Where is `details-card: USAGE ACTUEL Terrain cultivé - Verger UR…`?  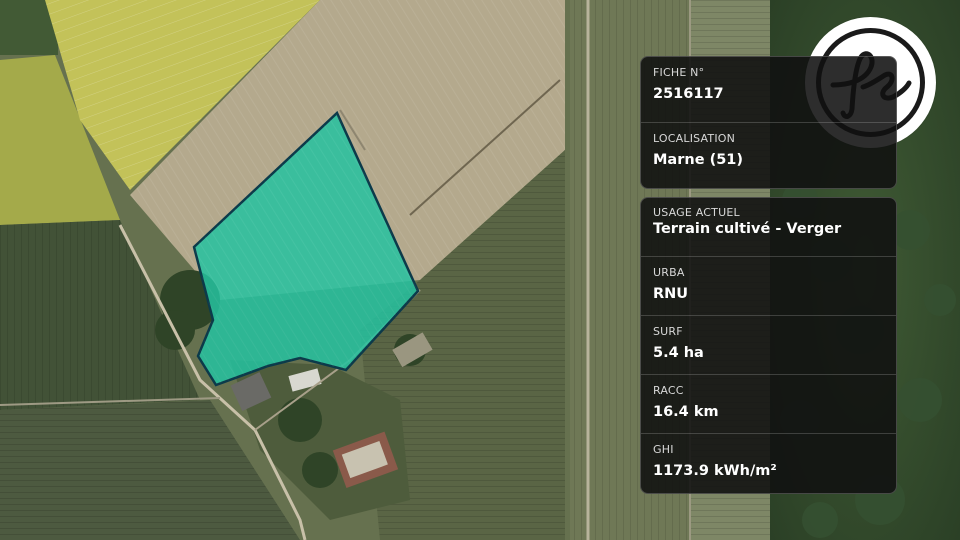
details-card: USAGE ACTUEL Terrain cultivé - Verger UR… is located at coordinates (768, 345).